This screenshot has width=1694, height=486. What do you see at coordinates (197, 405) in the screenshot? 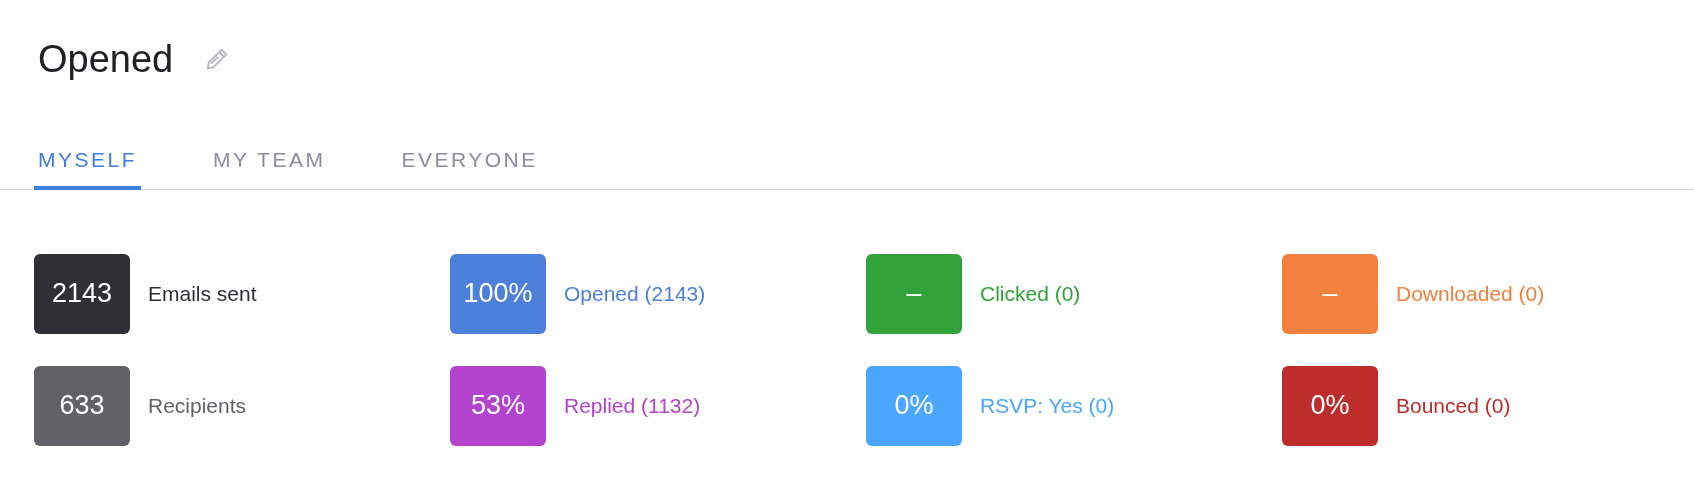
I see `stat-label: Recipients` at bounding box center [197, 405].